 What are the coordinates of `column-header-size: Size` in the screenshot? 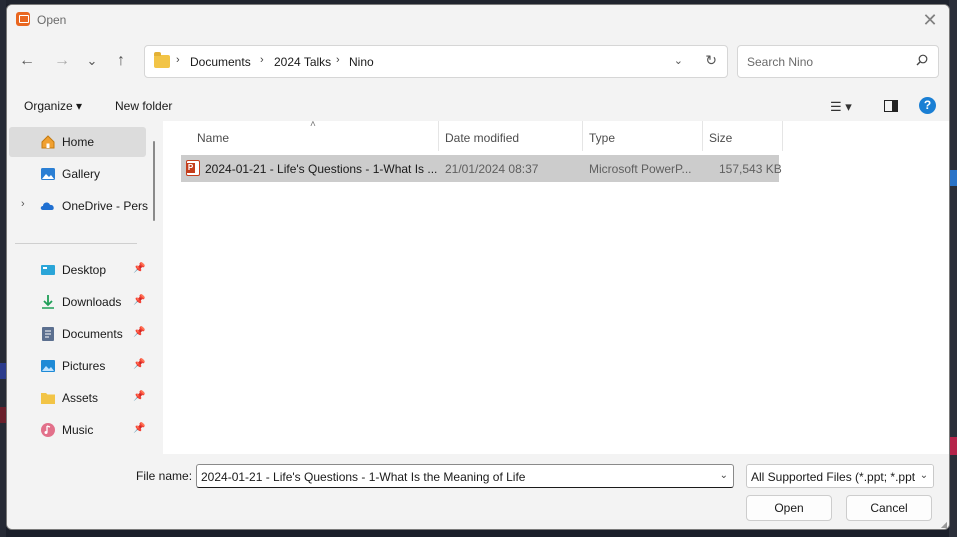 It's located at (720, 138).